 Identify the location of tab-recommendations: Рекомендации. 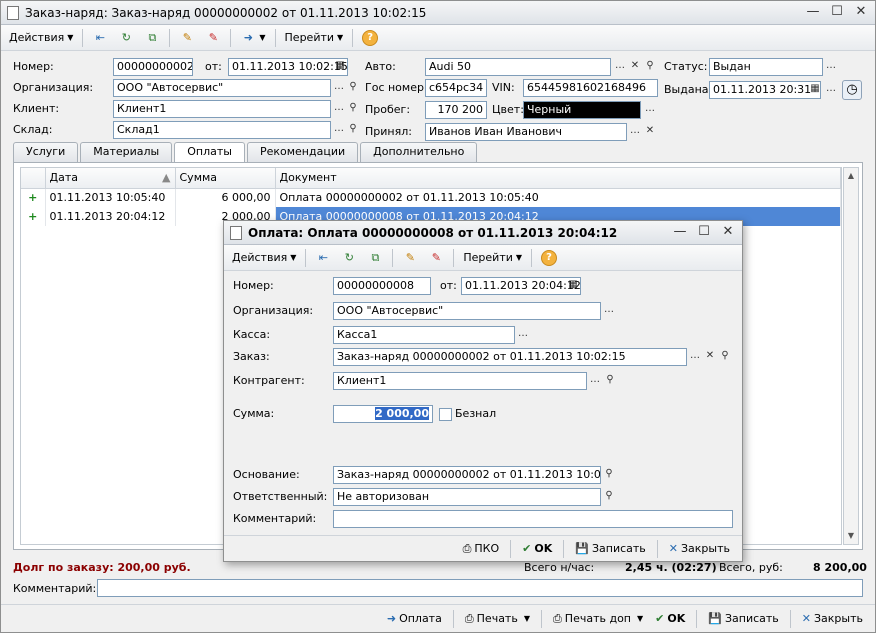
(302, 152).